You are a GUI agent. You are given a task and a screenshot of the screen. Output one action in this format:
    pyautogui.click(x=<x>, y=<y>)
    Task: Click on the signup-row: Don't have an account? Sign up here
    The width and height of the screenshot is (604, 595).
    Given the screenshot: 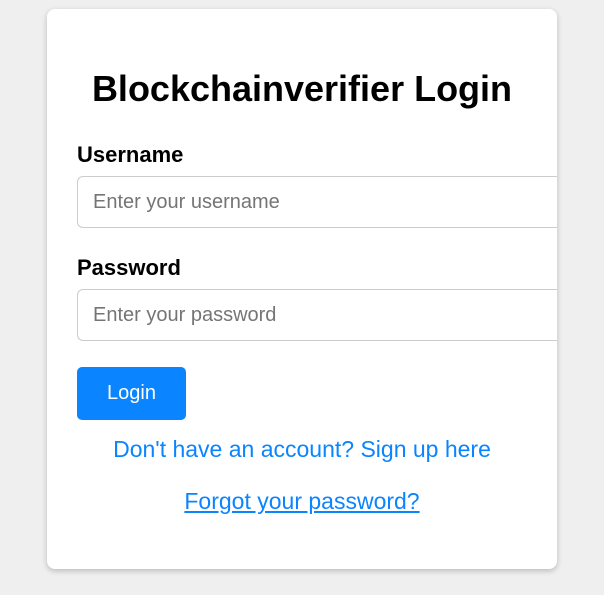 What is the action you would take?
    pyautogui.click(x=302, y=449)
    